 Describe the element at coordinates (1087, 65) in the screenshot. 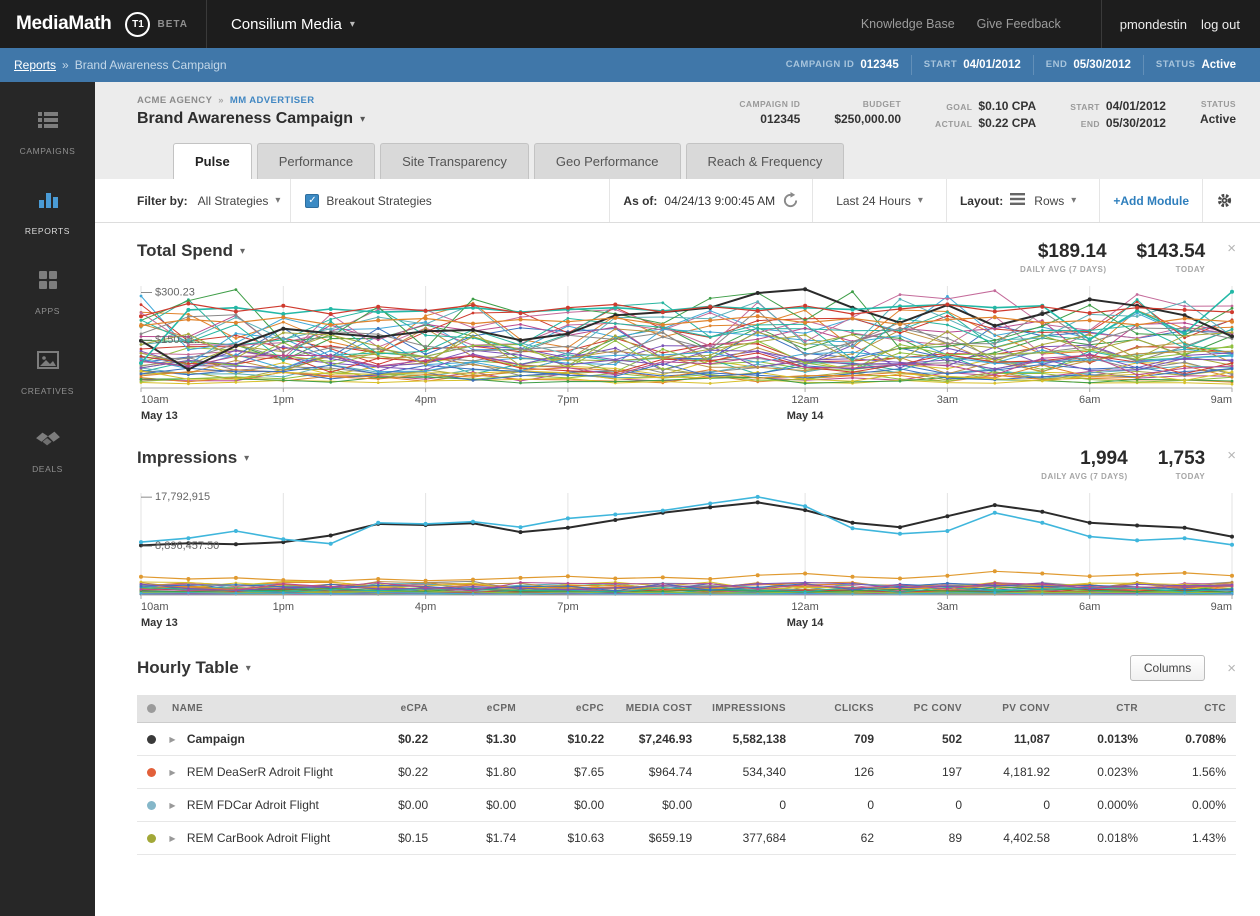

I see `end-date-stat: END 05/30/2012` at that location.